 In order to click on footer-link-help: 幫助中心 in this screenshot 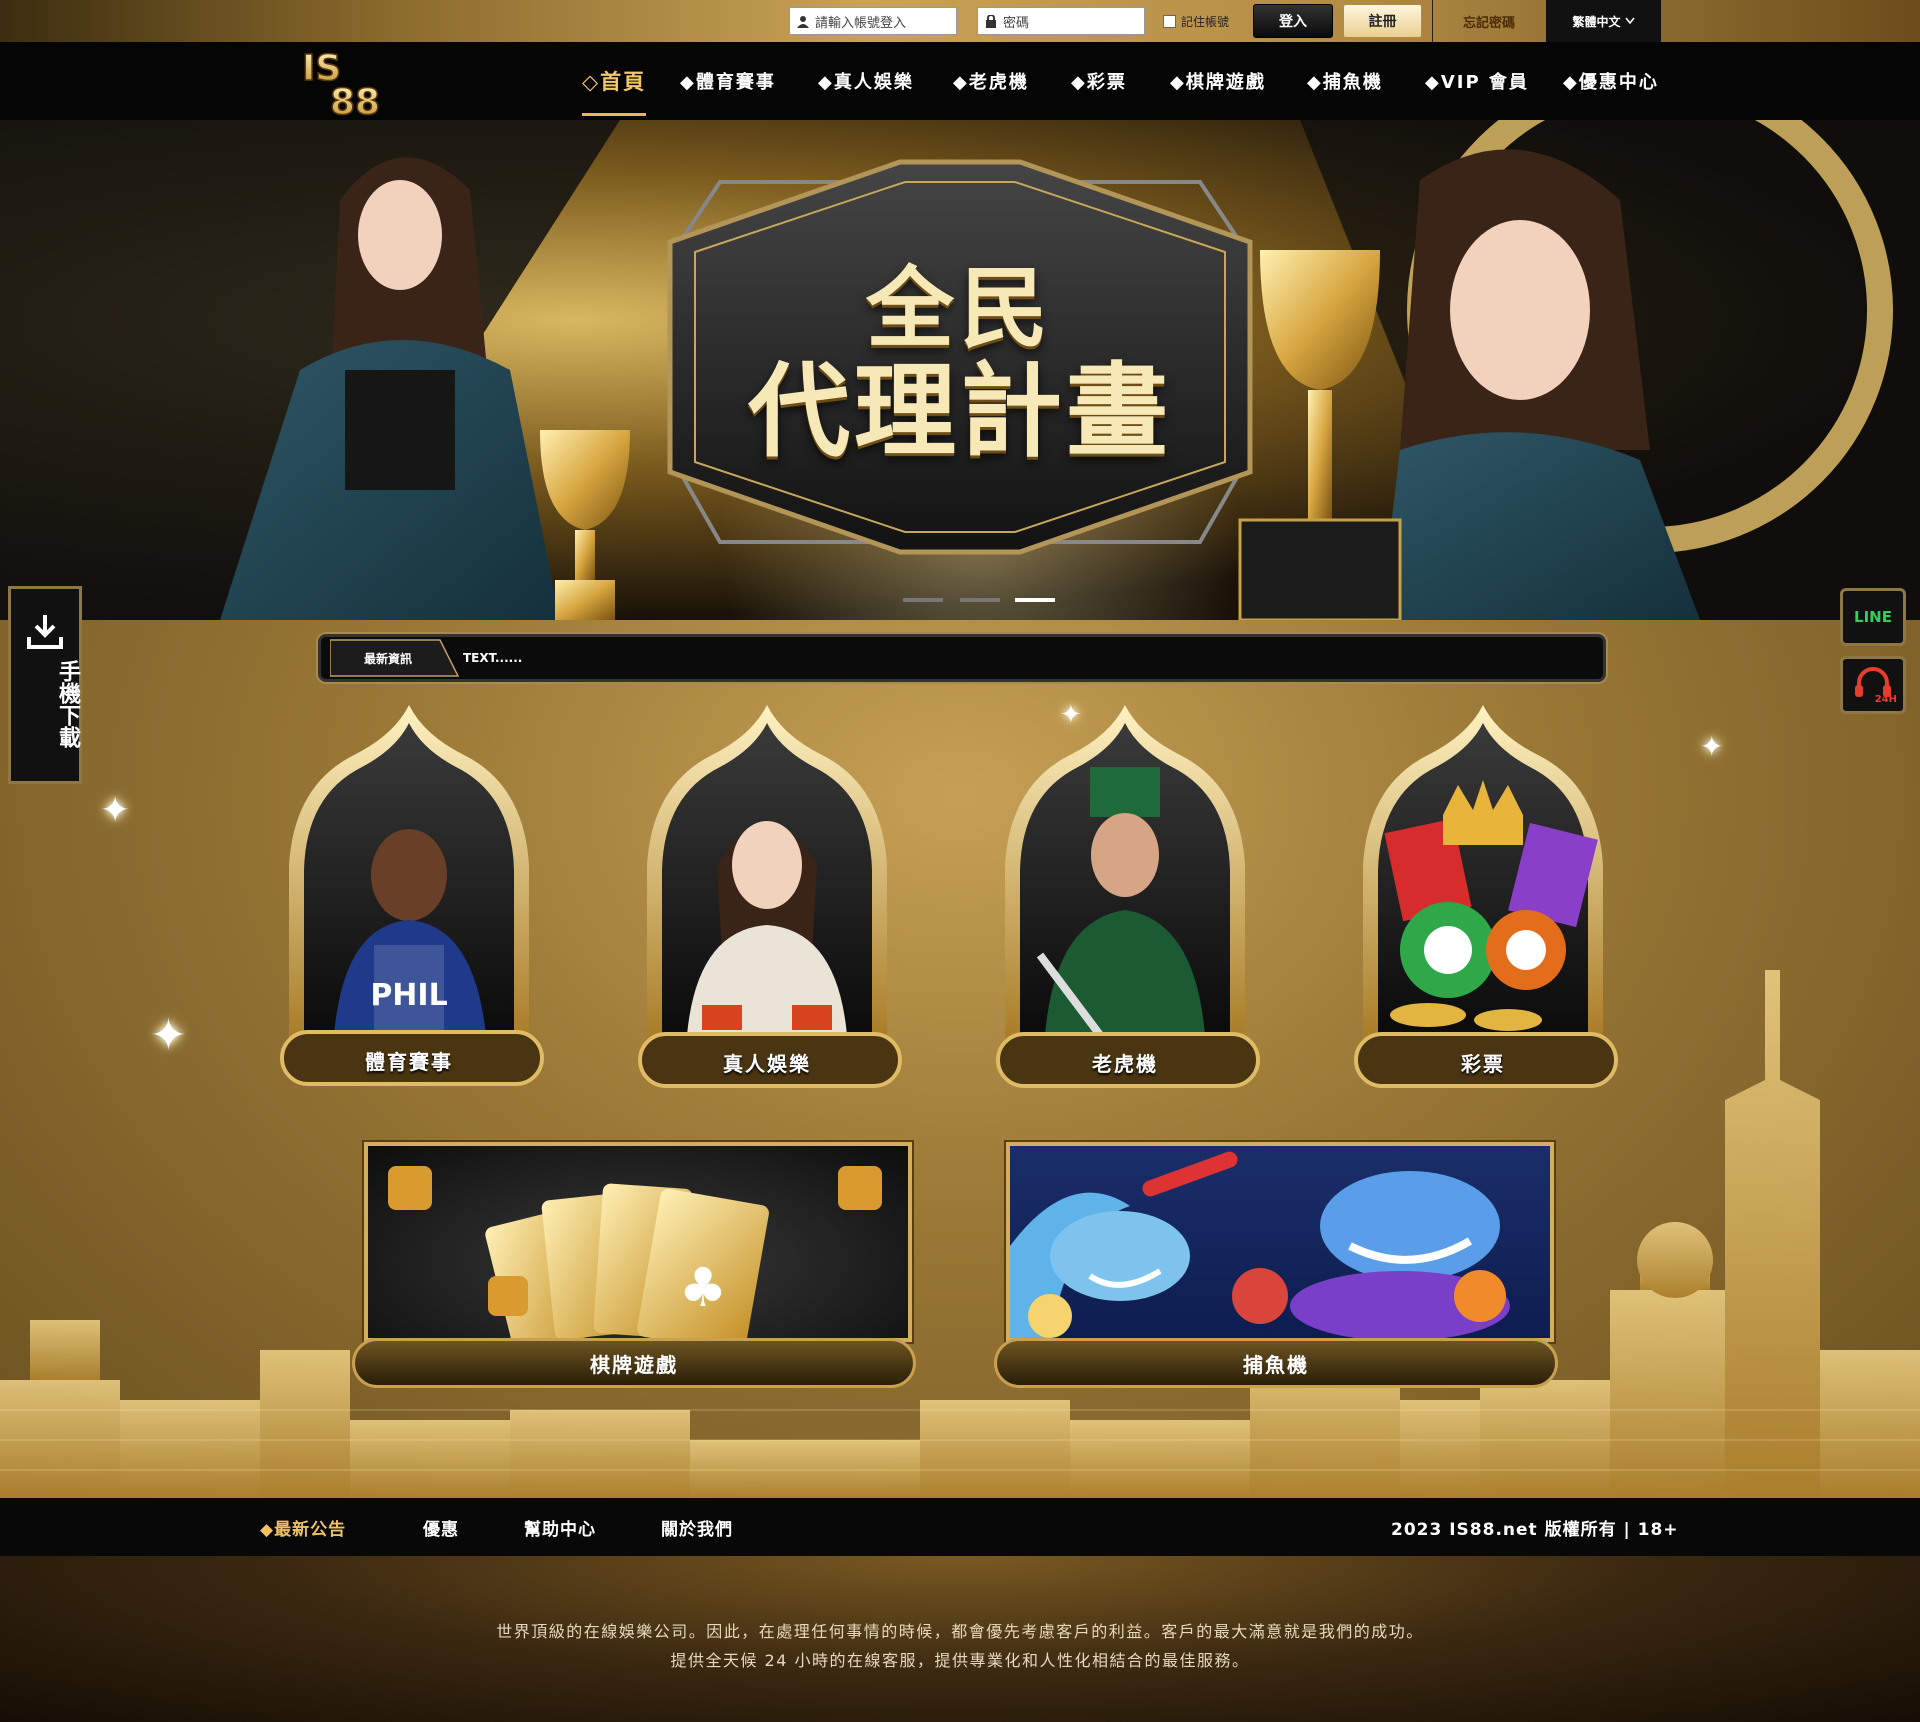, I will do `click(560, 1527)`.